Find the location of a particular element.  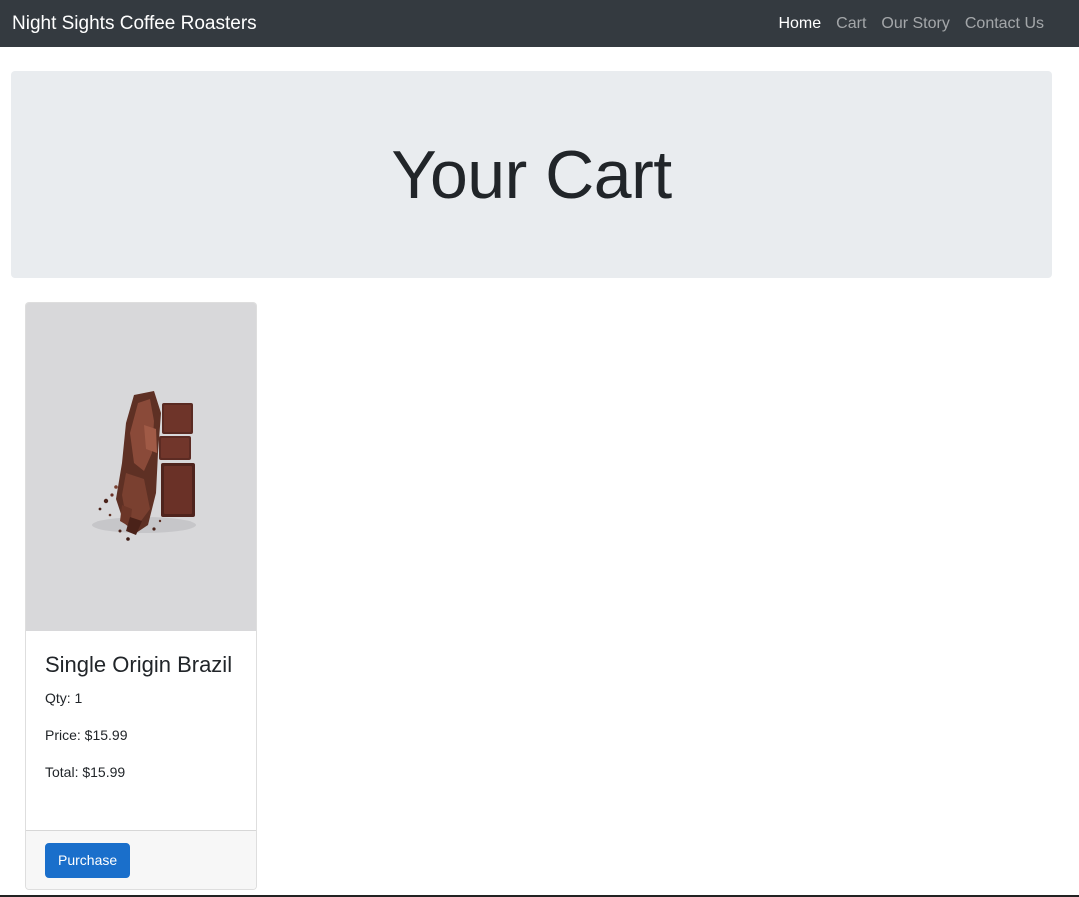

nav-contact-us-link: Contact Us is located at coordinates (1004, 24).